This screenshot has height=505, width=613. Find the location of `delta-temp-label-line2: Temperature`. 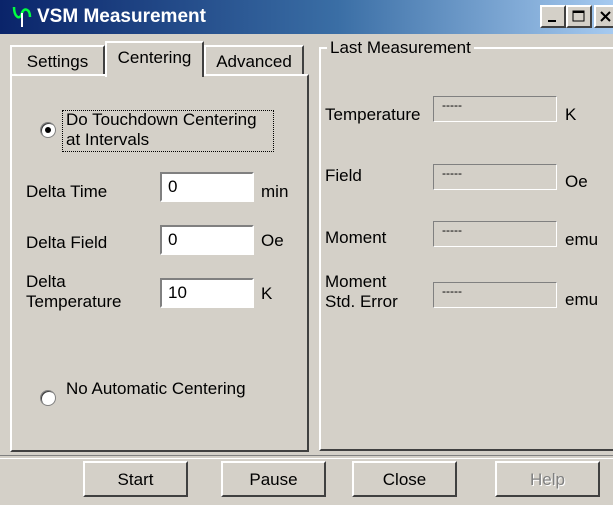

delta-temp-label-line2: Temperature is located at coordinates (74, 301).